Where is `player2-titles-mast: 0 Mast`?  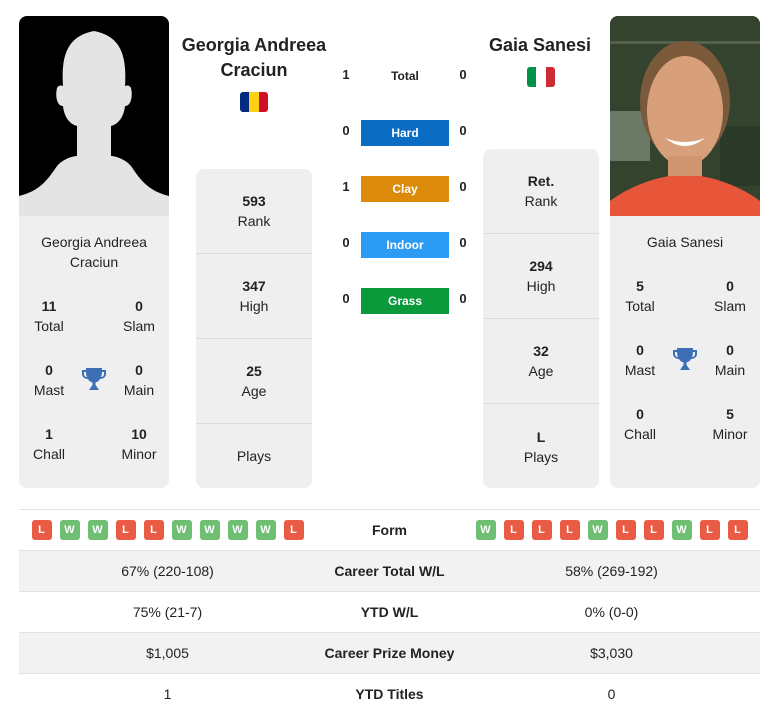 player2-titles-mast: 0 Mast is located at coordinates (640, 360).